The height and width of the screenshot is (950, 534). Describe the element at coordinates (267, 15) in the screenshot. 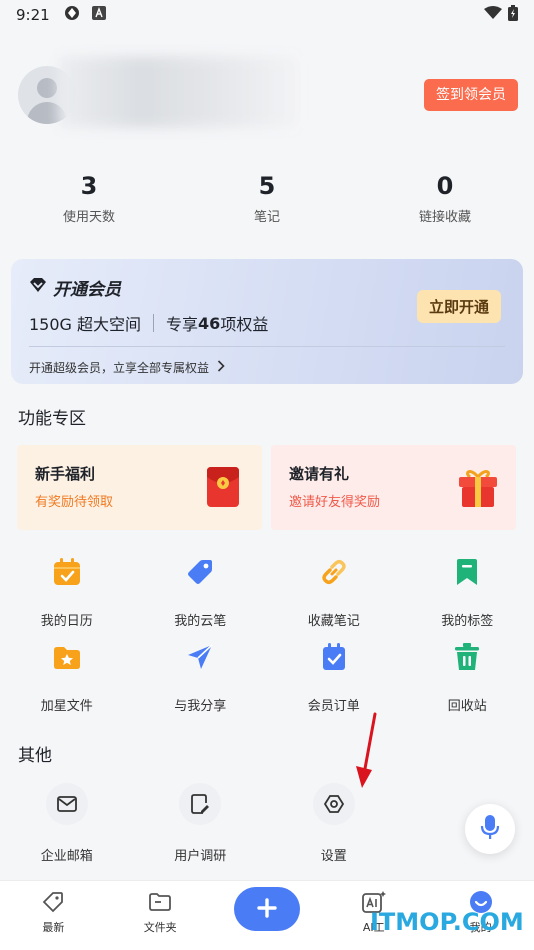

I see `status-bar: 9:21` at that location.